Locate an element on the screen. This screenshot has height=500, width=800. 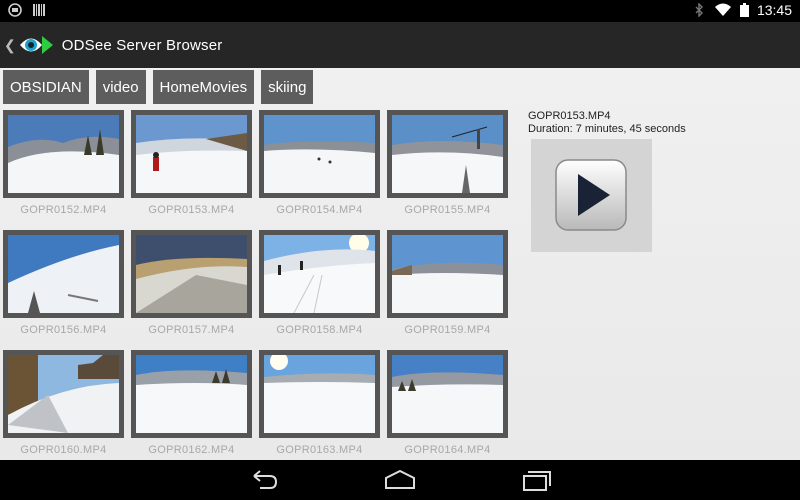
file-item: GOPR0153.MP4 is located at coordinates (191, 169).